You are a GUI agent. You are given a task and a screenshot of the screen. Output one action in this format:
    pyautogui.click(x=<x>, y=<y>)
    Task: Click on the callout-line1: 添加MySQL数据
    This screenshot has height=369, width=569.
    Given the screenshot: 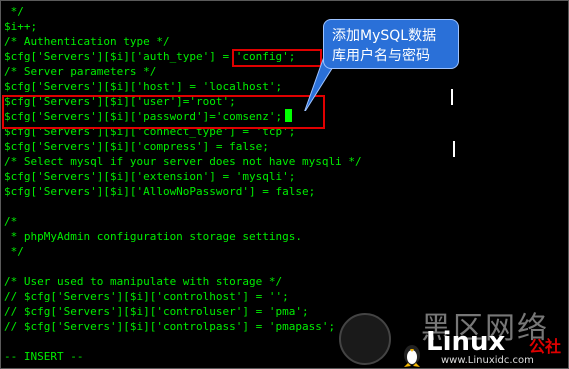 What is the action you would take?
    pyautogui.click(x=384, y=36)
    